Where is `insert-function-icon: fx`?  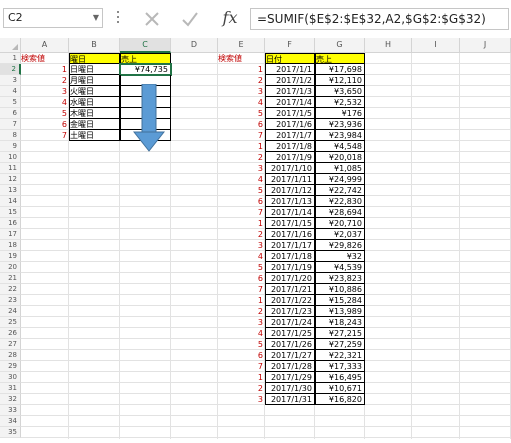
insert-function-icon: fx is located at coordinates (230, 18).